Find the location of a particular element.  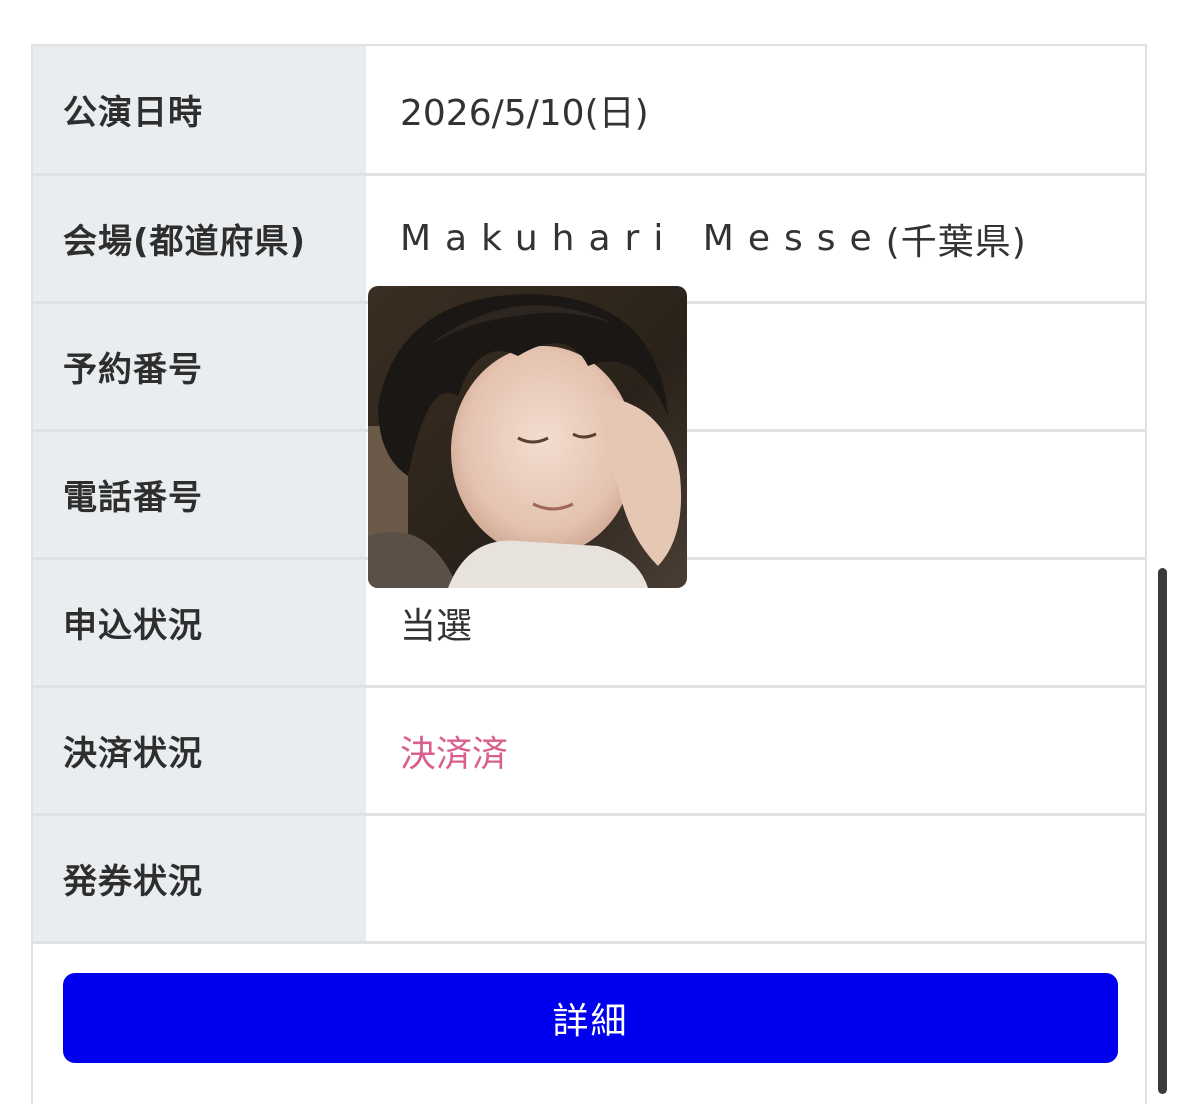

performance-date-value: 2026/5/10(日) is located at coordinates (524, 113).